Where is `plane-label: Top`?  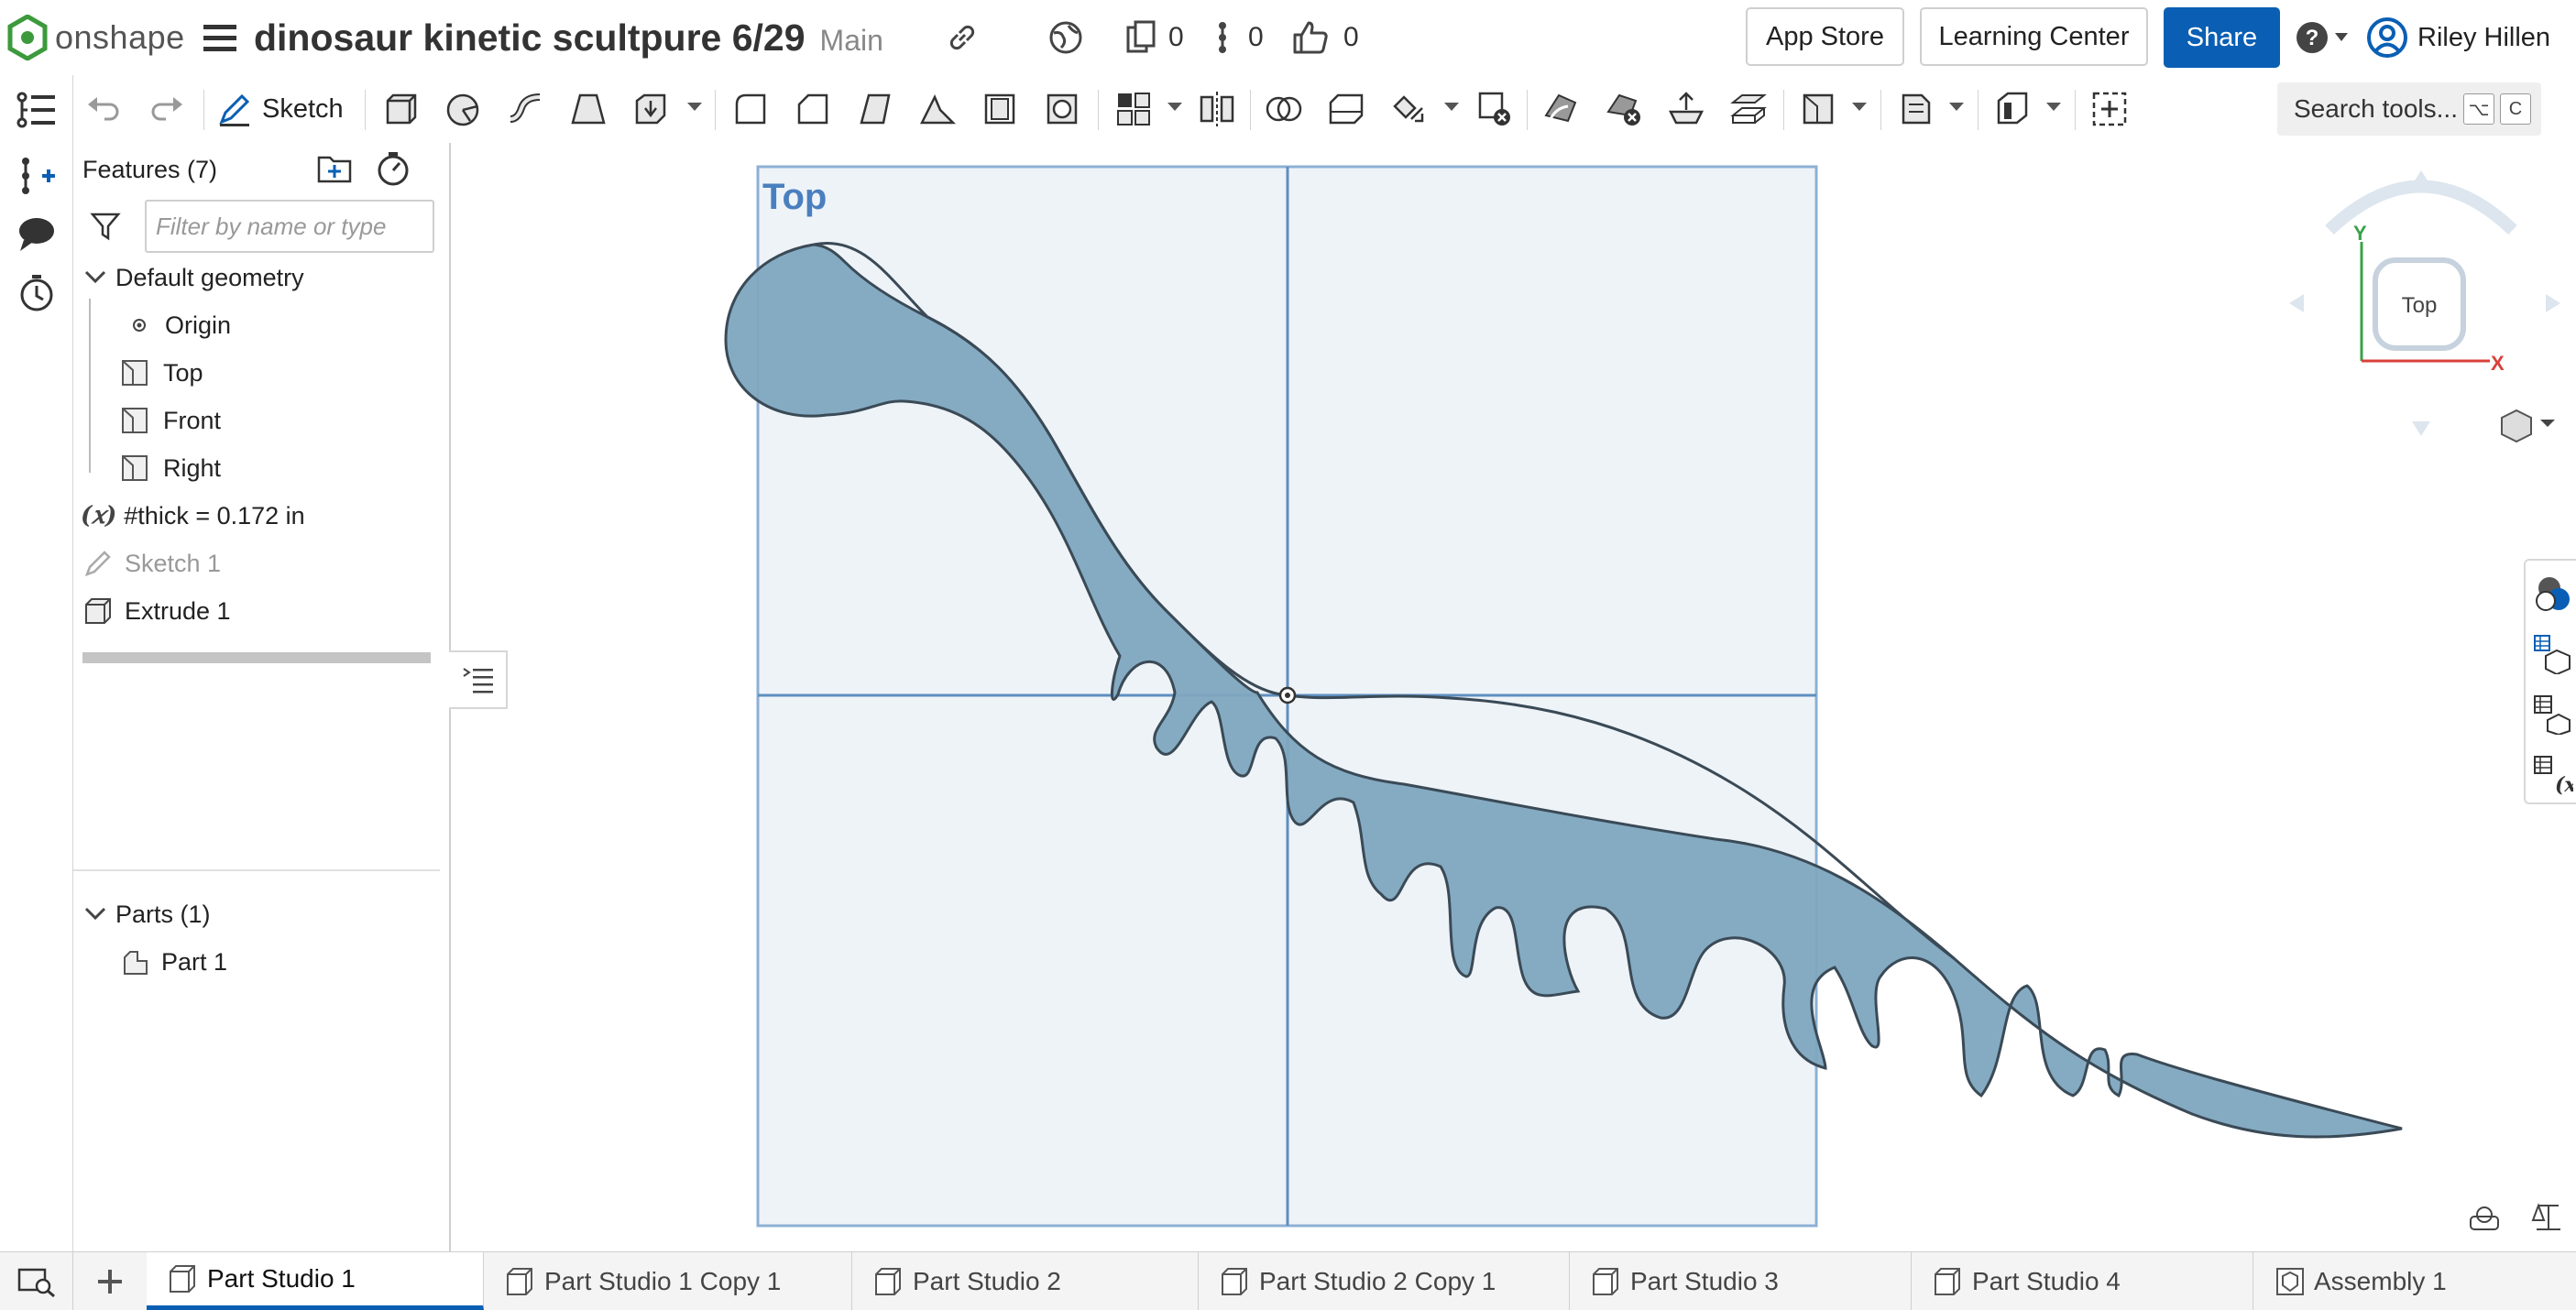 plane-label: Top is located at coordinates (794, 197).